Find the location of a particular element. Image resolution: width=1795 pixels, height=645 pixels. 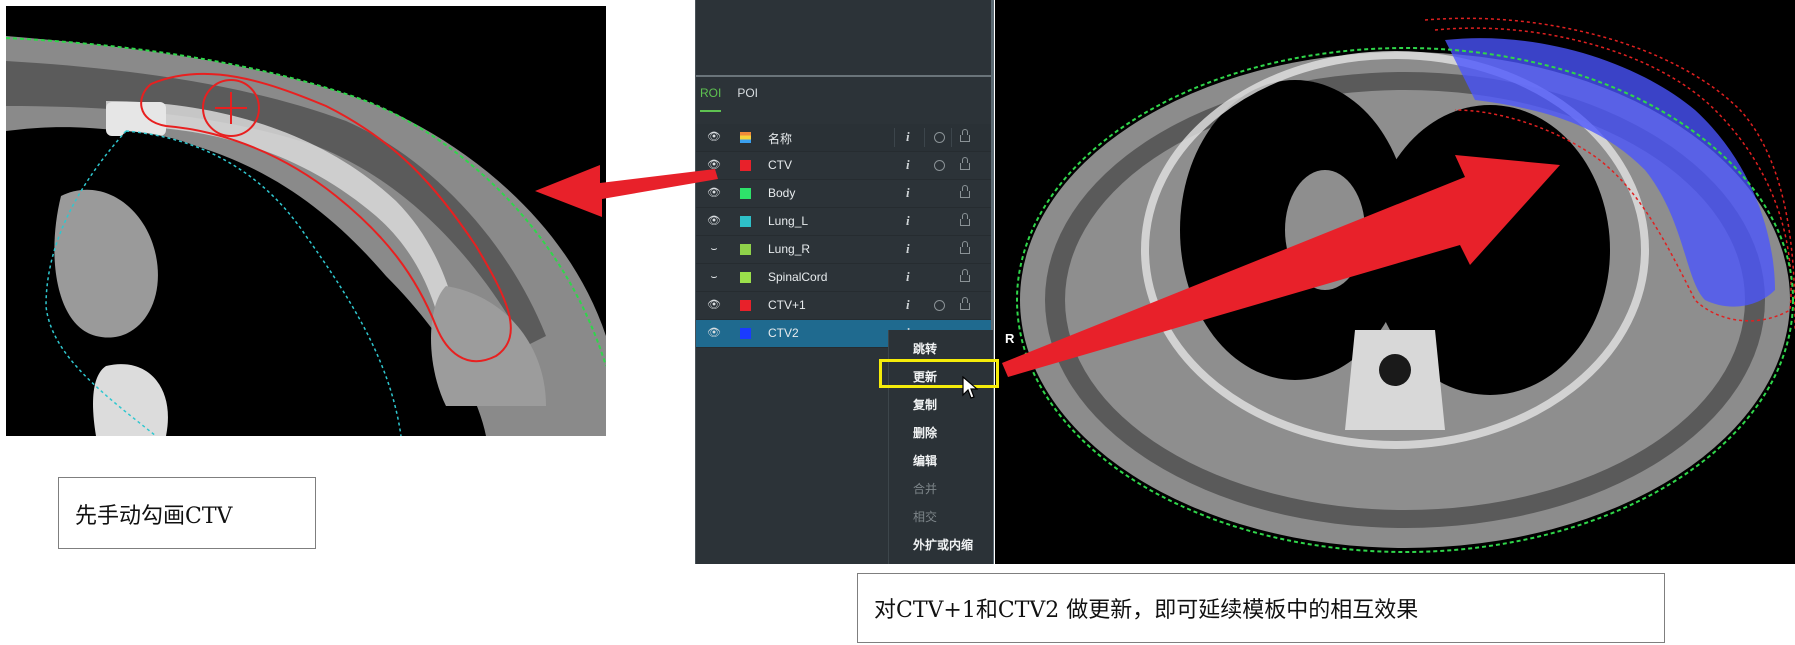

arrow-left-icon is located at coordinates (626, 191).